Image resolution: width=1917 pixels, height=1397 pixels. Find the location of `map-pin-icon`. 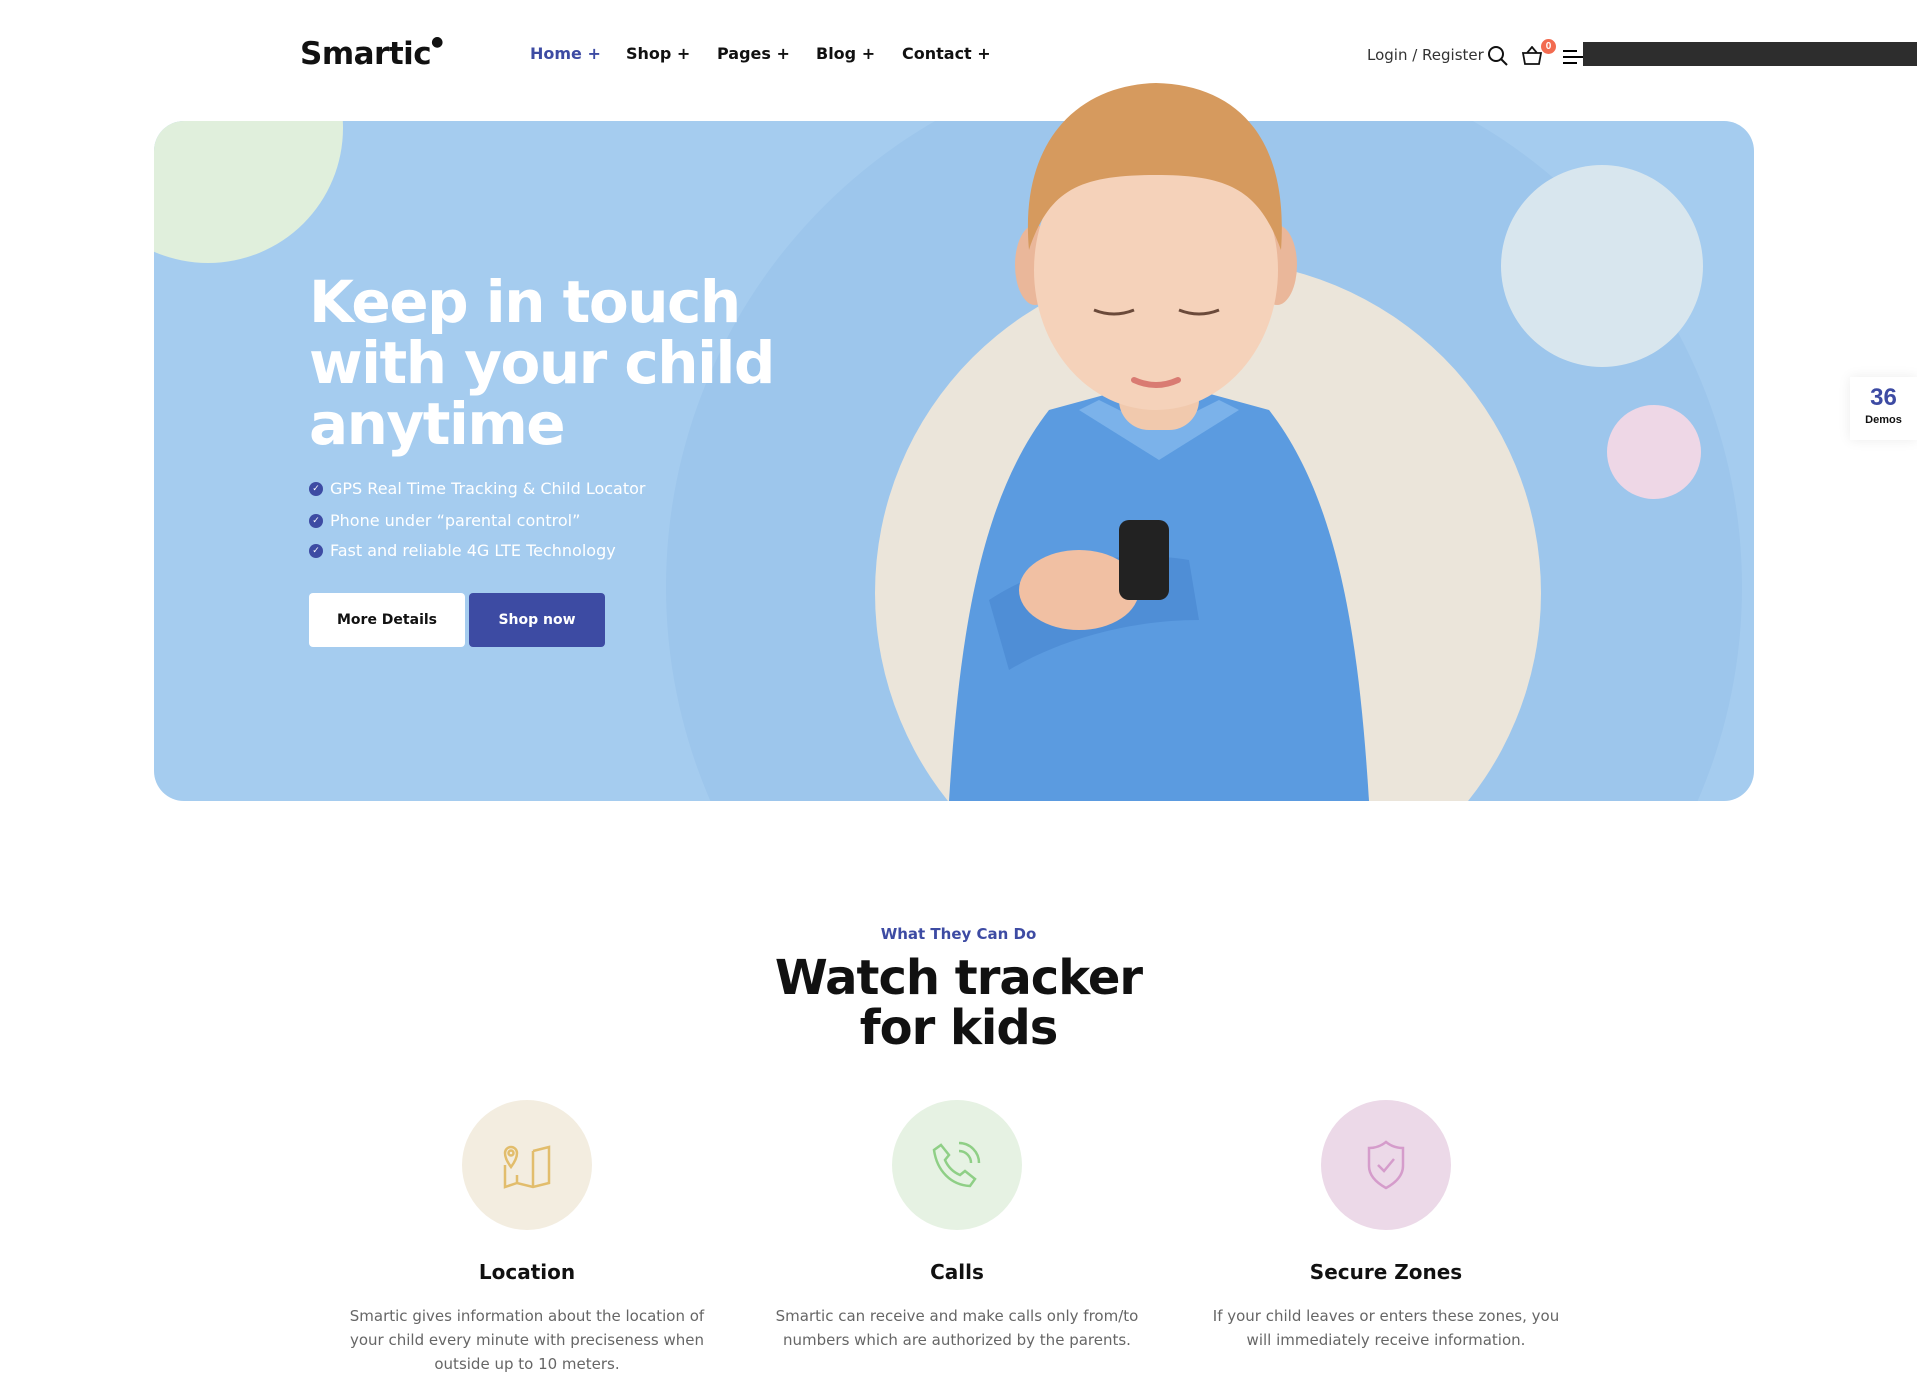

map-pin-icon is located at coordinates (527, 1167).